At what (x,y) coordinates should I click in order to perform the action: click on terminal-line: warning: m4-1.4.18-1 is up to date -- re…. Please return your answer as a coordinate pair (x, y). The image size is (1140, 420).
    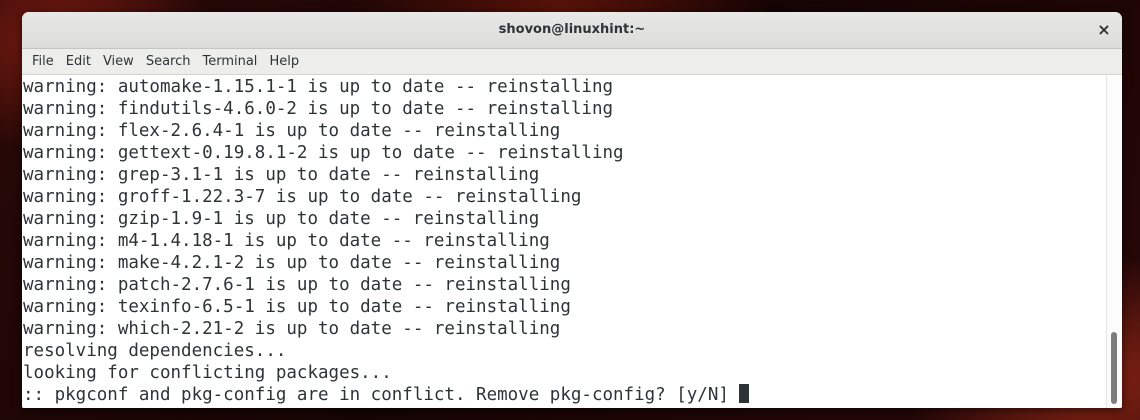
    Looking at the image, I should click on (286, 241).